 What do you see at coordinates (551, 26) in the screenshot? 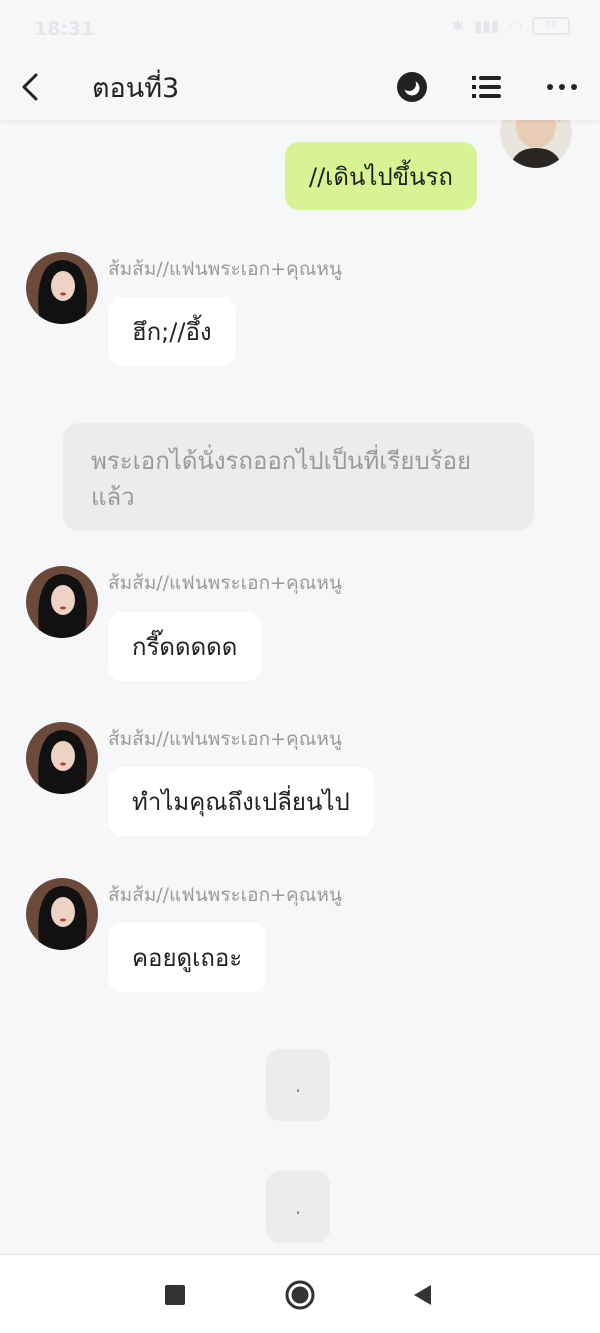
I see `battery-icon: 58` at bounding box center [551, 26].